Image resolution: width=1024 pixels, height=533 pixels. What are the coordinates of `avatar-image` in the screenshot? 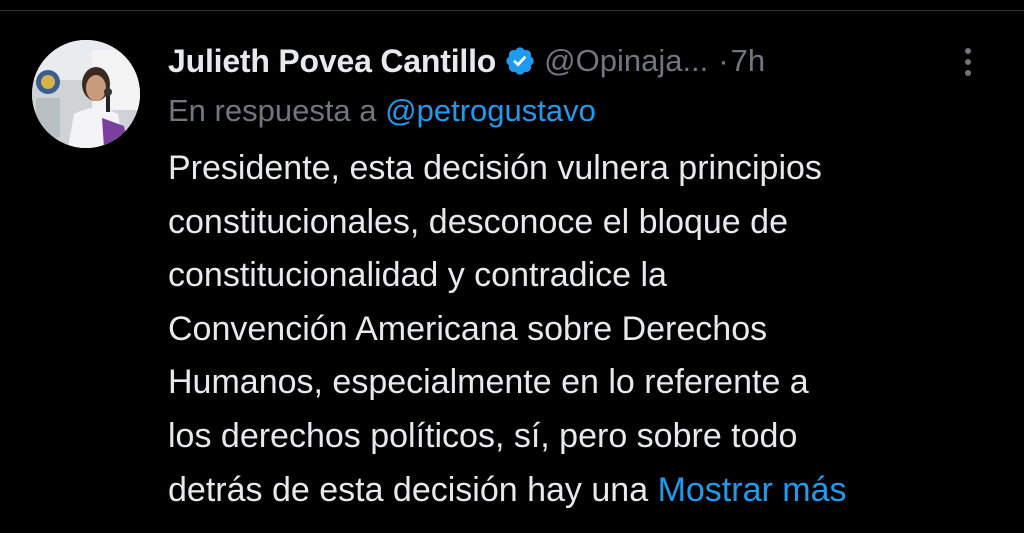 It's located at (86, 94).